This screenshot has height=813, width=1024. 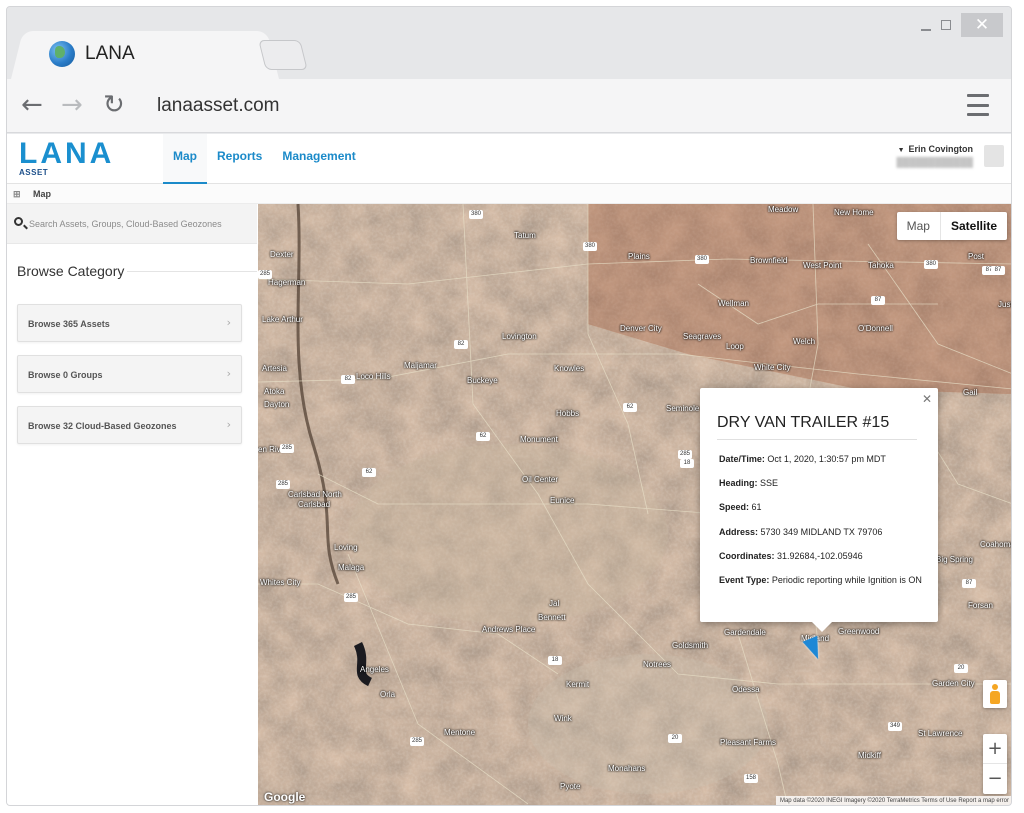 I want to click on map-place-label: Kermit, so click(x=578, y=684).